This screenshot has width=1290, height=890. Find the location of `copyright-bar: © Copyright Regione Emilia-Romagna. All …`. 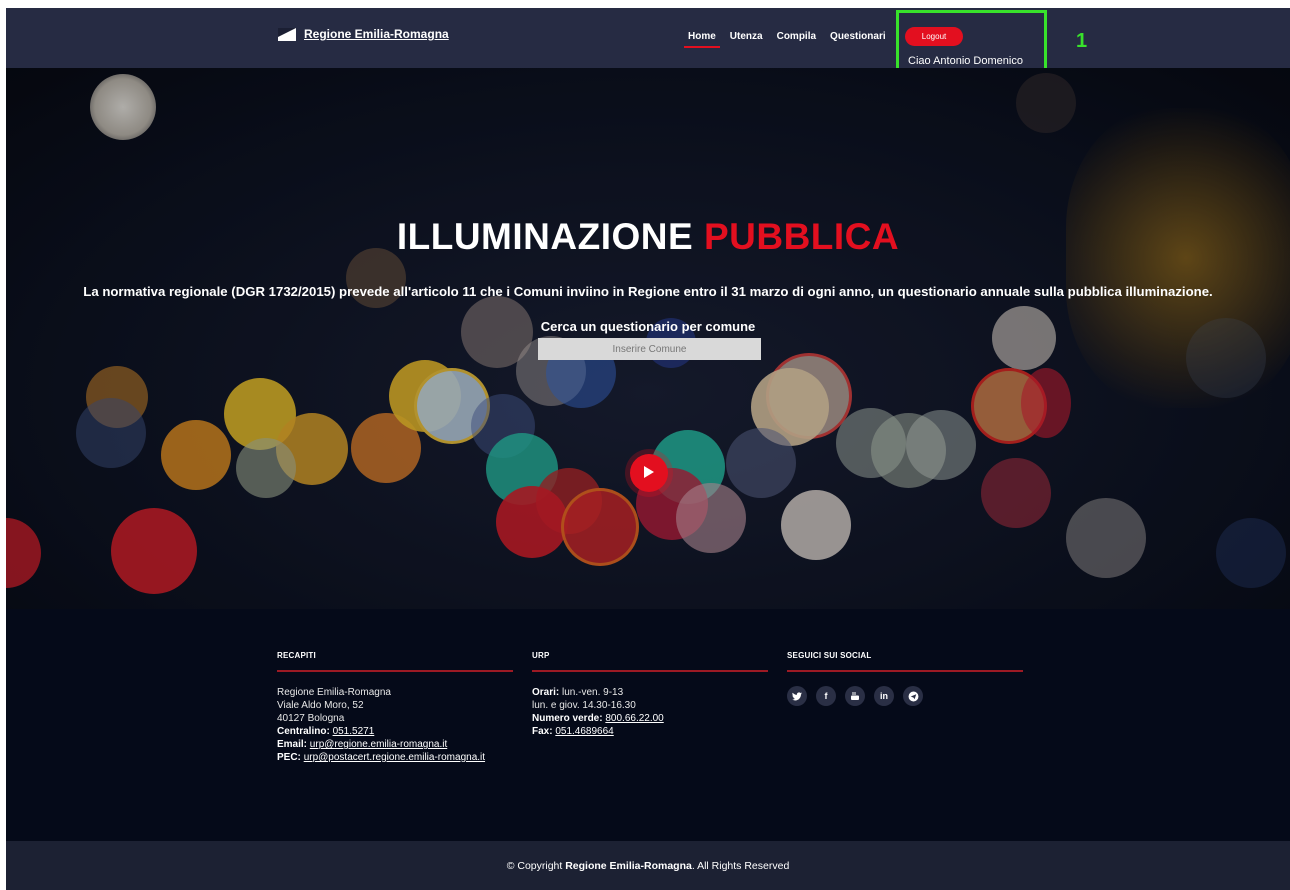

copyright-bar: © Copyright Regione Emilia-Romagna. All … is located at coordinates (648, 865).